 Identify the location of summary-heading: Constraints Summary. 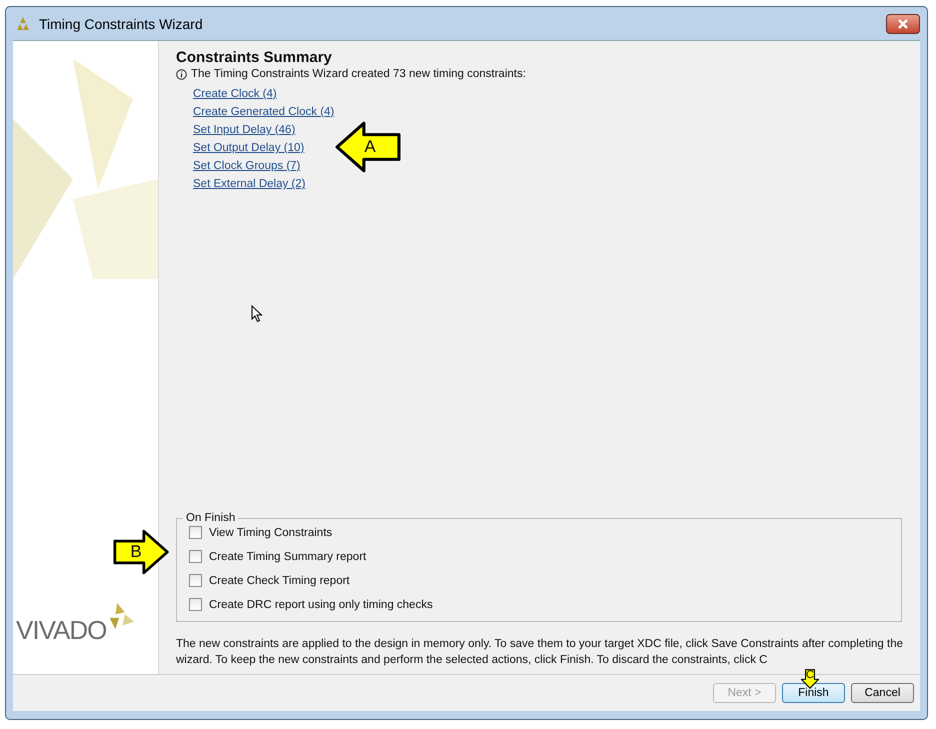
(254, 57).